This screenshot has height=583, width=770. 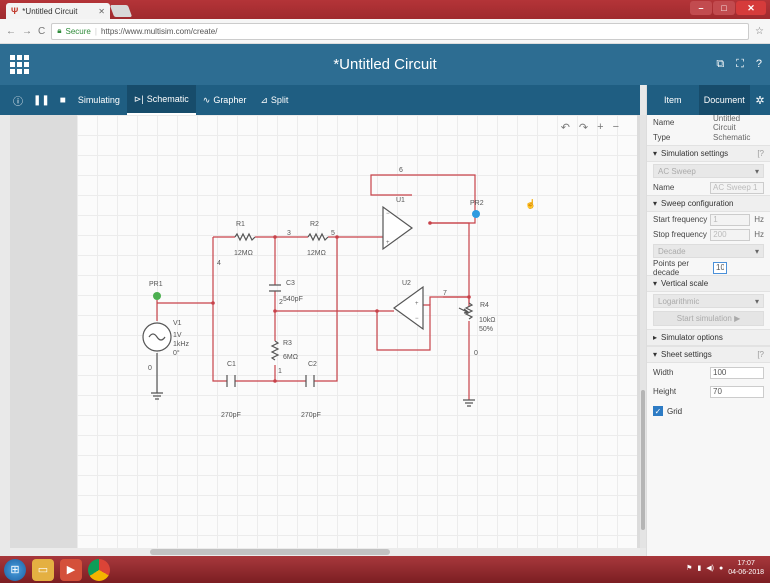 What do you see at coordinates (643, 460) in the screenshot?
I see `vertical-scrollbar-thumb` at bounding box center [643, 460].